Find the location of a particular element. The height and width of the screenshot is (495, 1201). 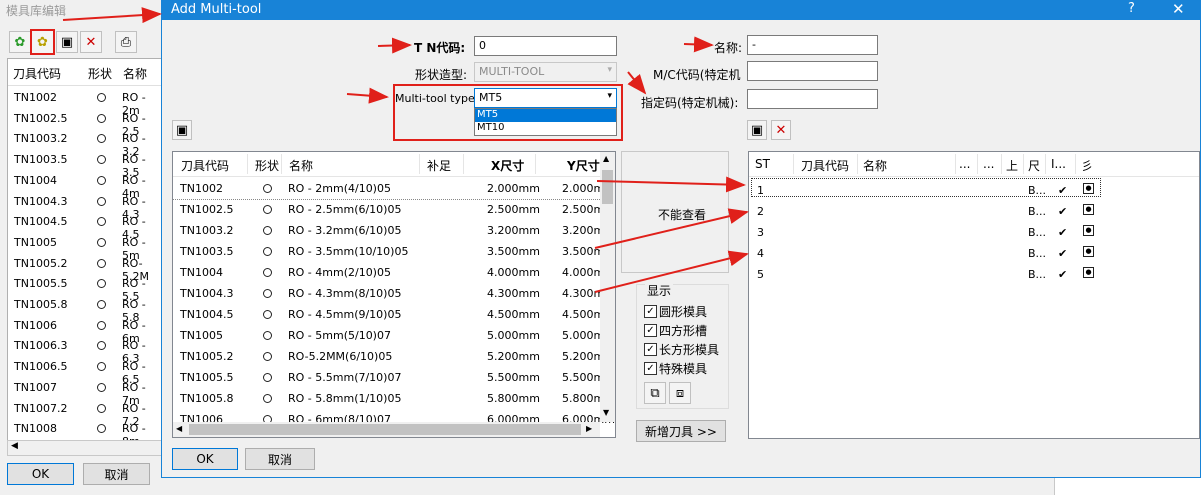

shape-select: MULTI-TOOL ▾ is located at coordinates (545, 72).